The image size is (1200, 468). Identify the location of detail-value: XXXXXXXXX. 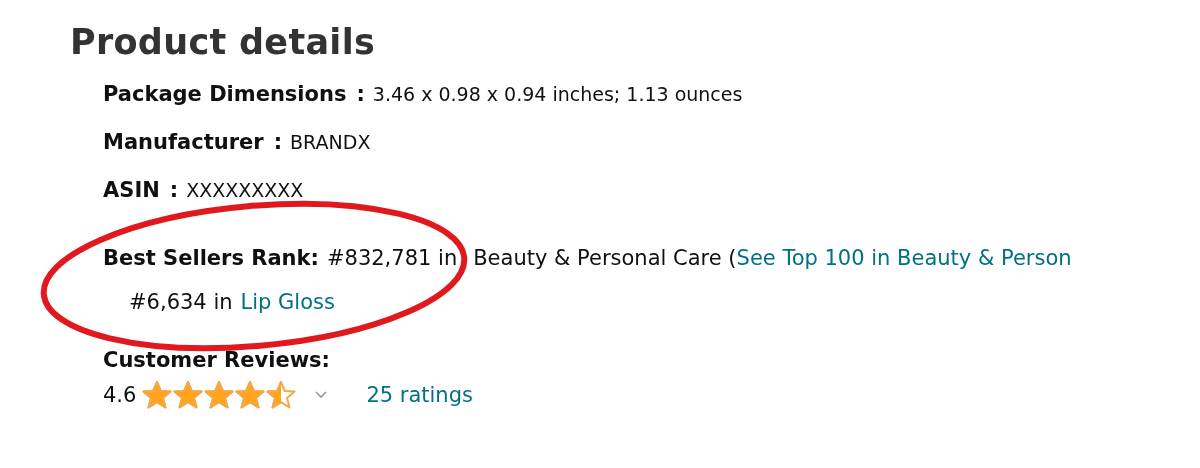
(245, 190).